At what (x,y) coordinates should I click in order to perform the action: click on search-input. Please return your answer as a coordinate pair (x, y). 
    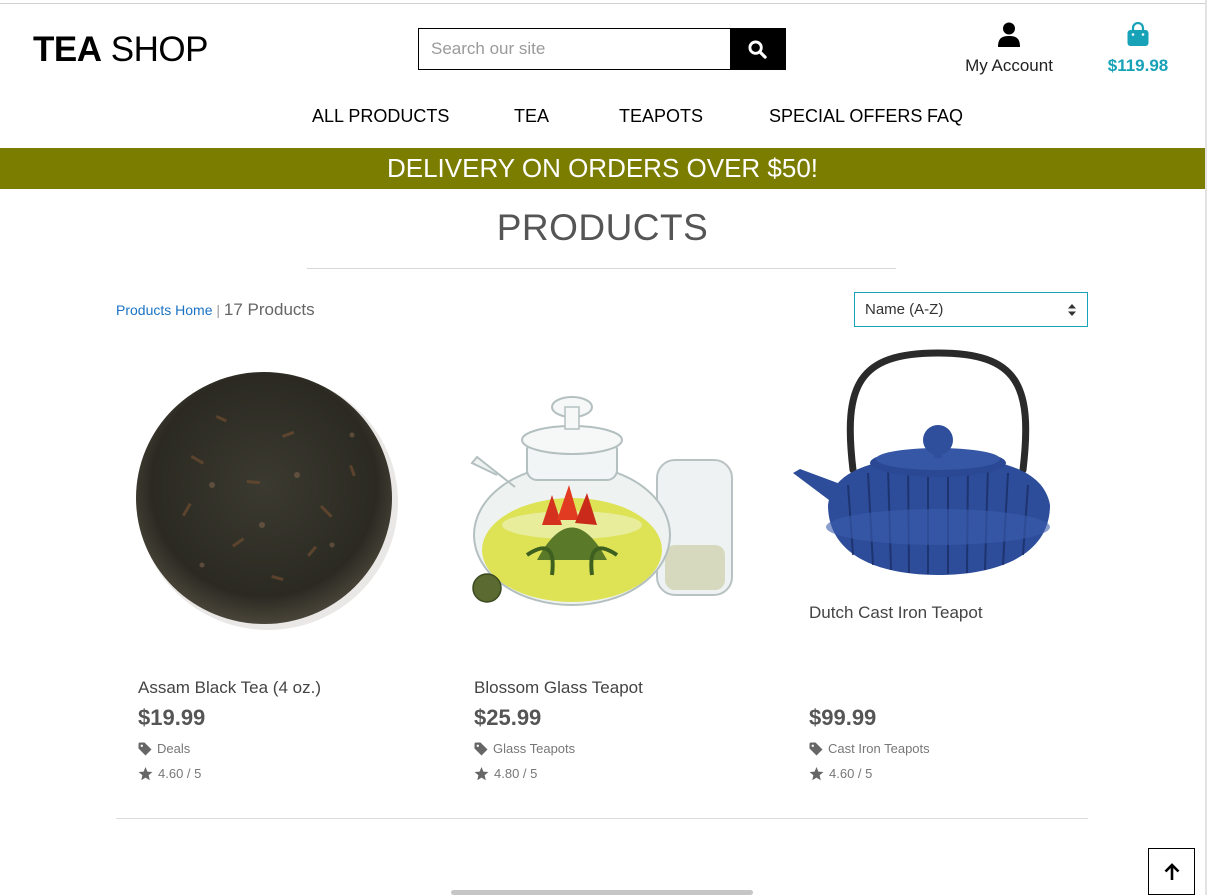
    Looking at the image, I should click on (574, 49).